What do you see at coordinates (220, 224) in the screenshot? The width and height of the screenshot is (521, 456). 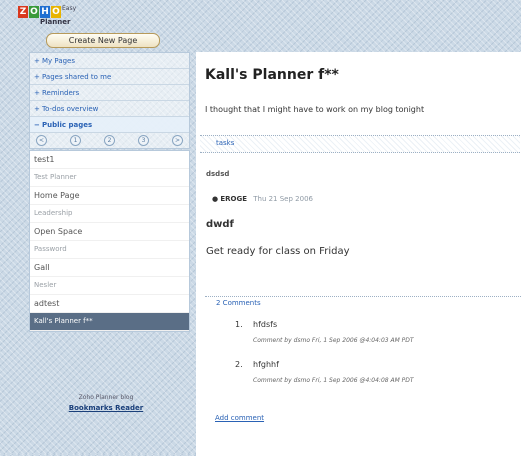 I see `content-heading: dwdf` at bounding box center [220, 224].